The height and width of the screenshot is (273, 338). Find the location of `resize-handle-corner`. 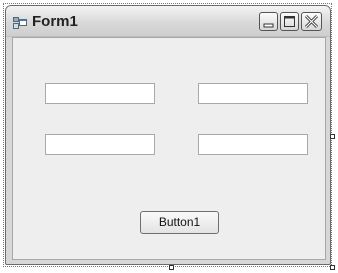

resize-handle-corner is located at coordinates (332, 267).